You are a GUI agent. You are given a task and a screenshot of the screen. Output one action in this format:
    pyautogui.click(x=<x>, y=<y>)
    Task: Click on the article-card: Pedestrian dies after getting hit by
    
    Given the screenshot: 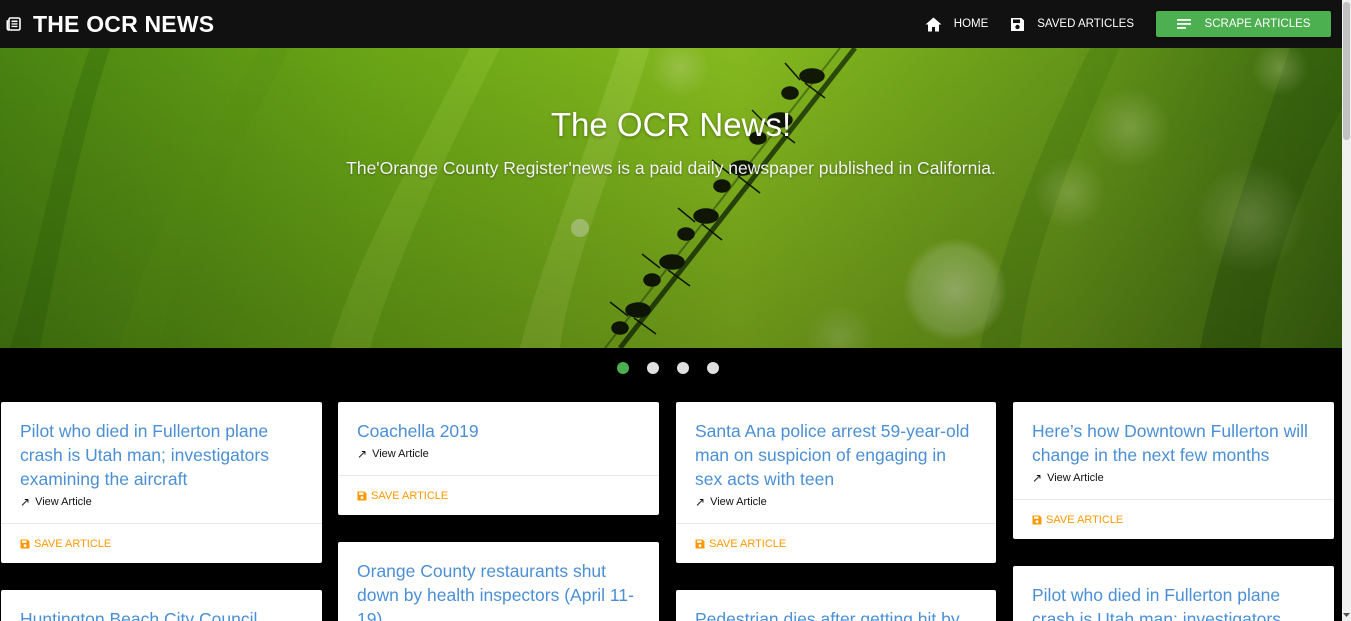 What is the action you would take?
    pyautogui.click(x=836, y=605)
    